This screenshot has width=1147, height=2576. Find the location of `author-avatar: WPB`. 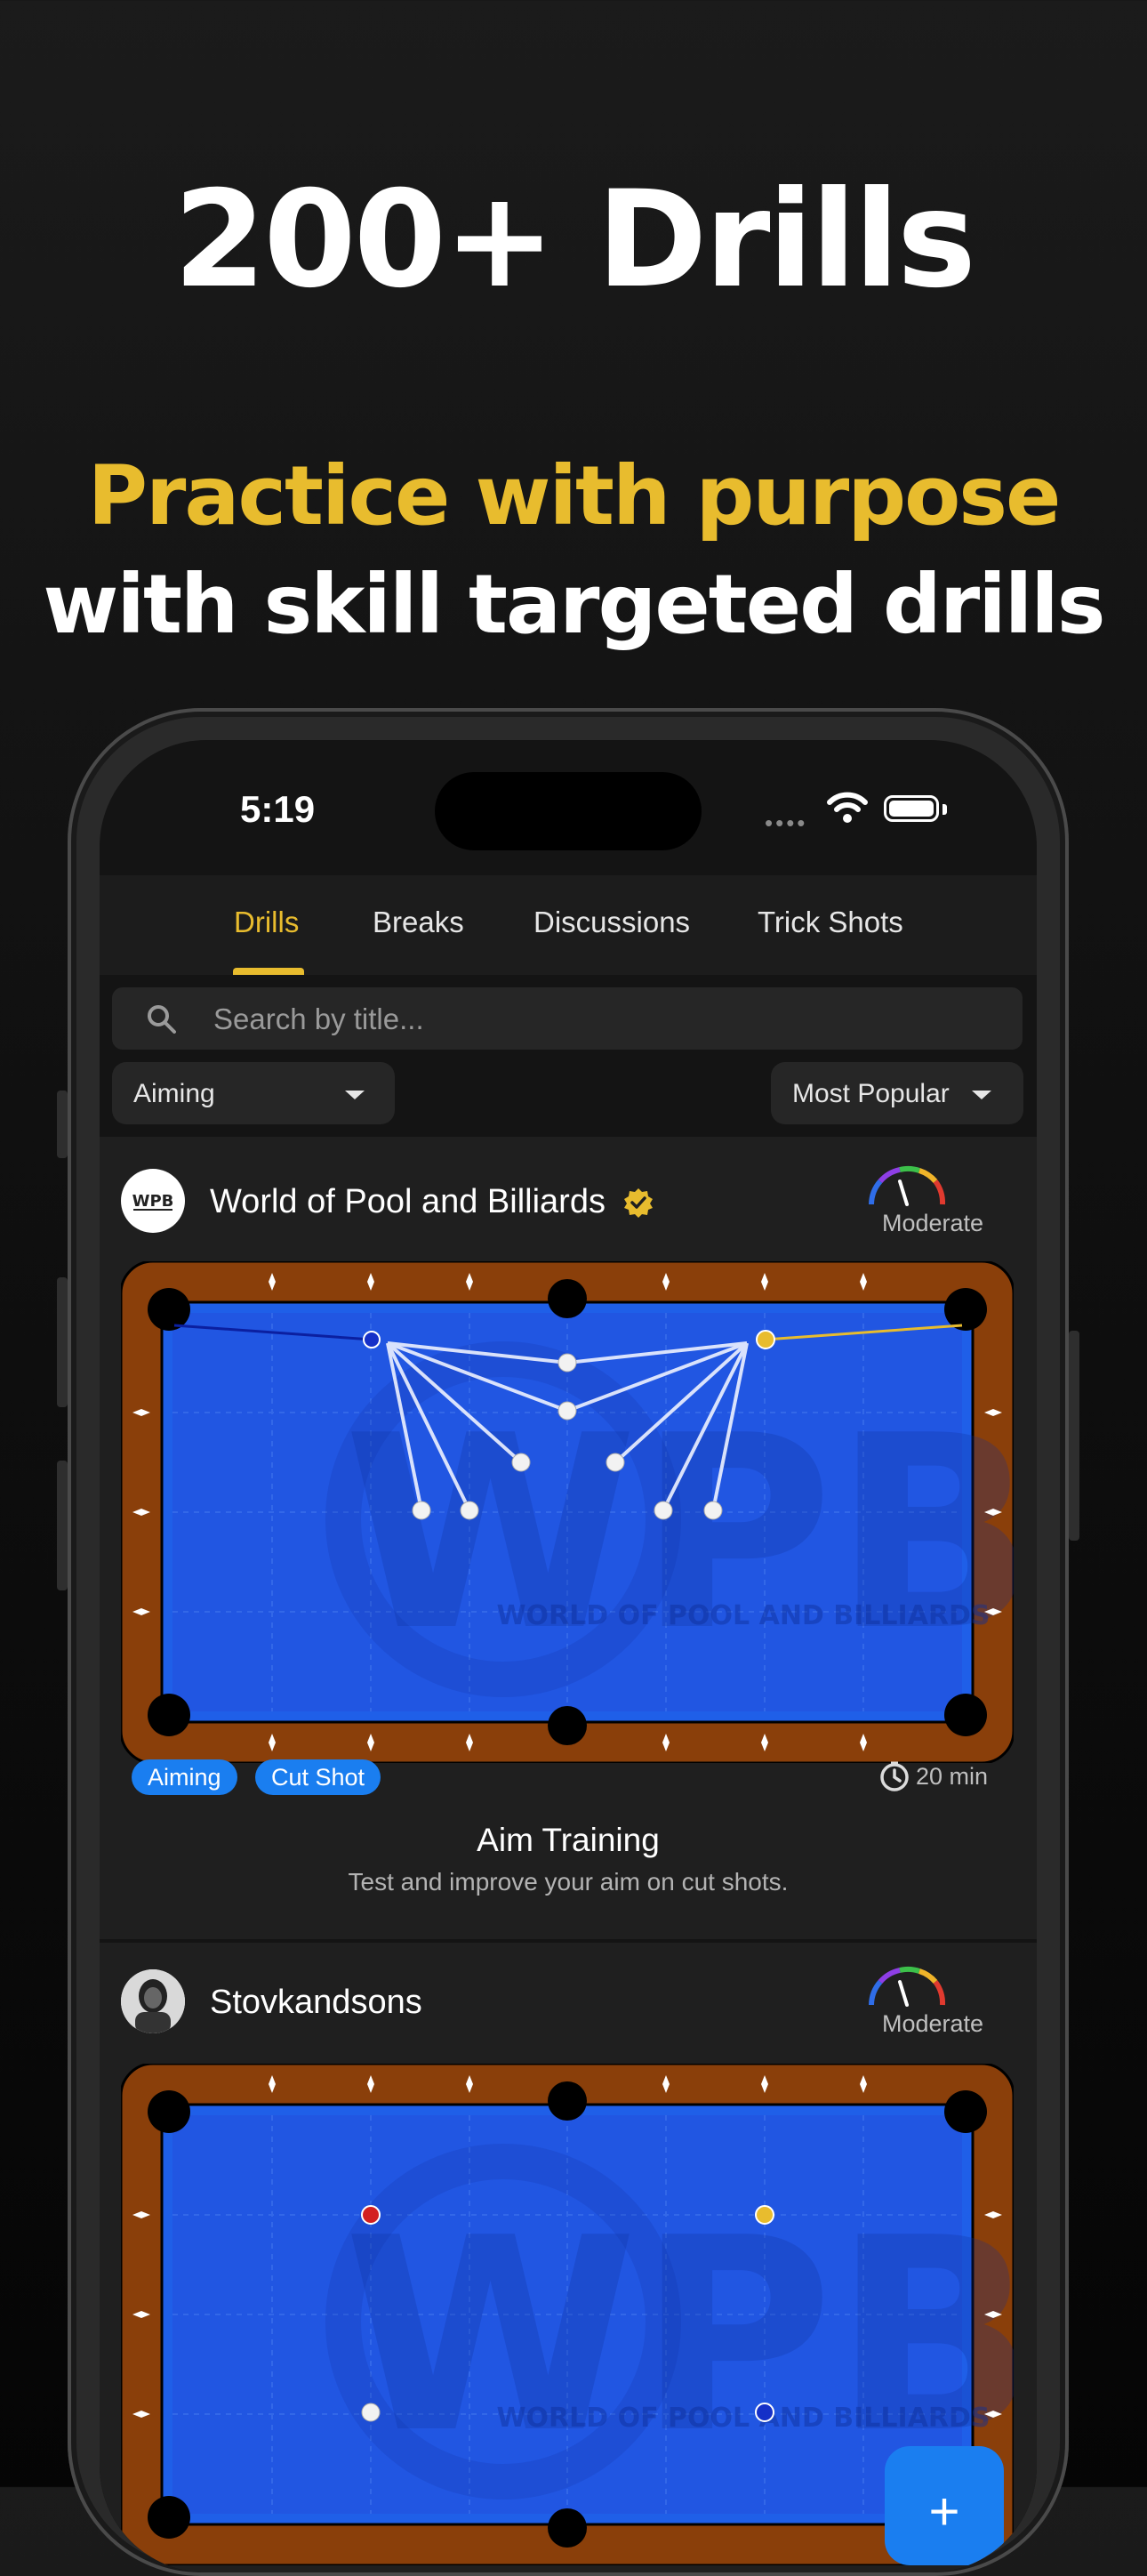

author-avatar: WPB is located at coordinates (153, 1201).